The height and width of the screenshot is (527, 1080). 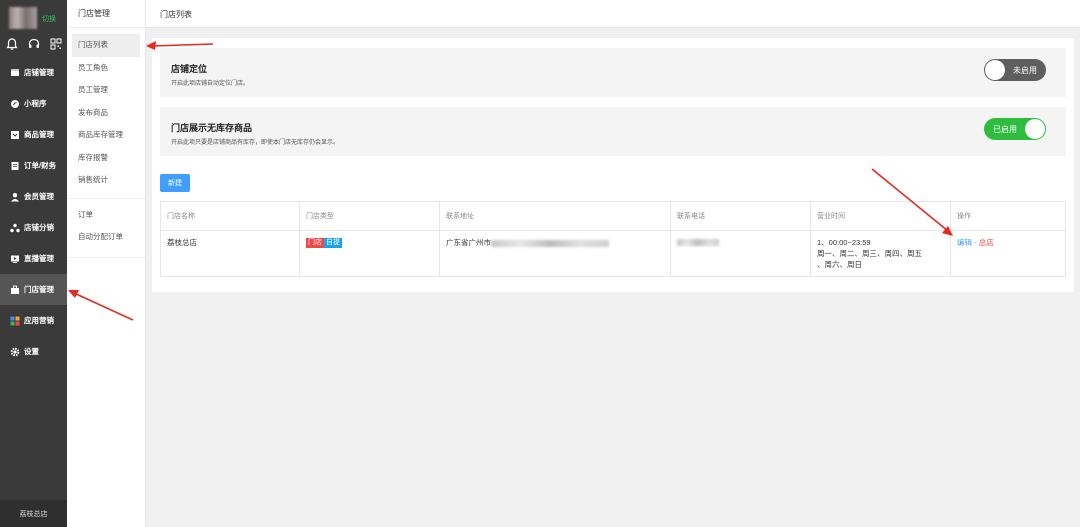 What do you see at coordinates (106, 135) in the screenshot?
I see `submenu-item-stock: 商品库存管理` at bounding box center [106, 135].